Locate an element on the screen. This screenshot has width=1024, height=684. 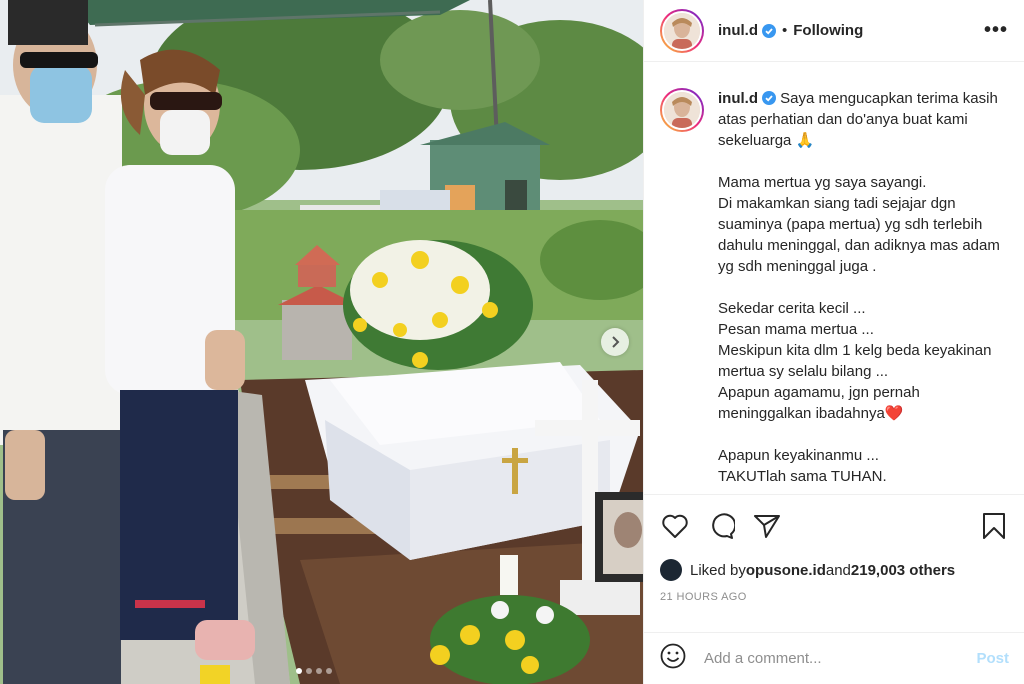
liker-username: opusone.id is located at coordinates (786, 570).